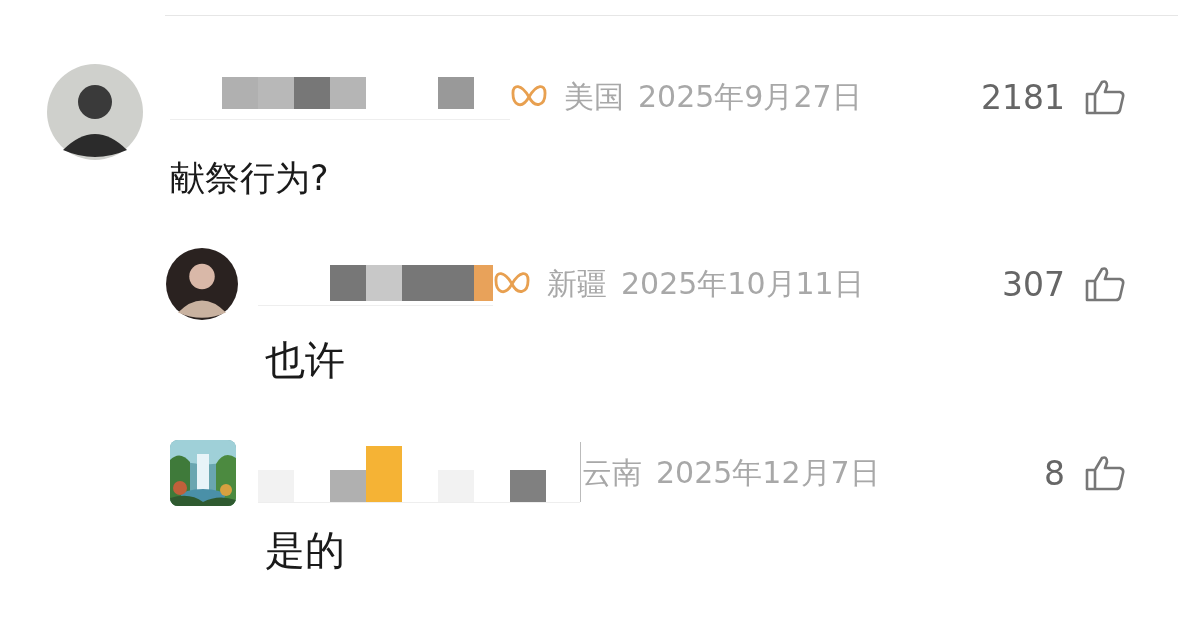 This screenshot has width=1178, height=621. What do you see at coordinates (612, 472) in the screenshot?
I see `location-text: 云南` at bounding box center [612, 472].